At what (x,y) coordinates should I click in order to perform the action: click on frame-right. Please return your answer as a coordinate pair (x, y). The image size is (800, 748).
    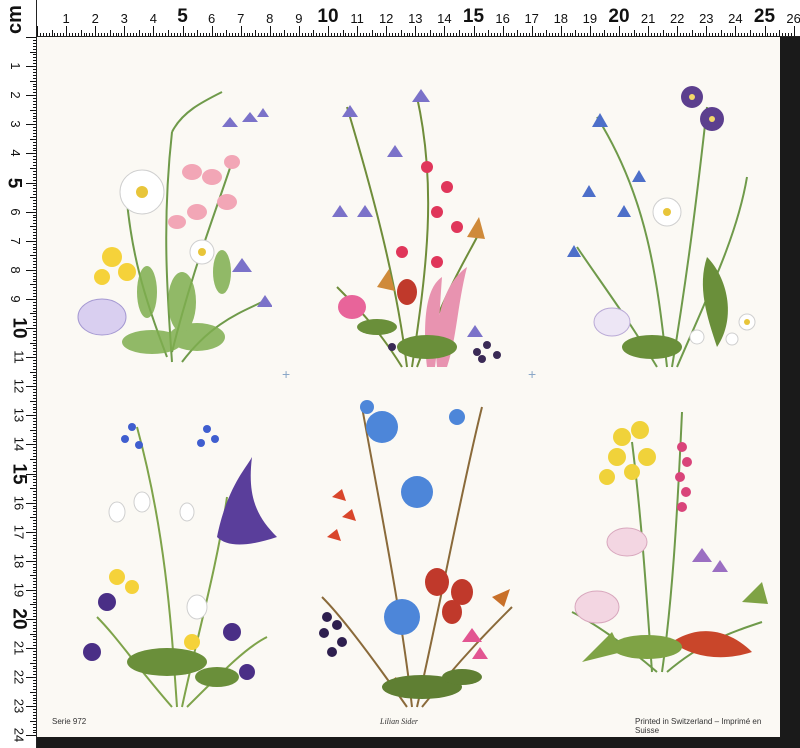
    Looking at the image, I should click on (790, 387).